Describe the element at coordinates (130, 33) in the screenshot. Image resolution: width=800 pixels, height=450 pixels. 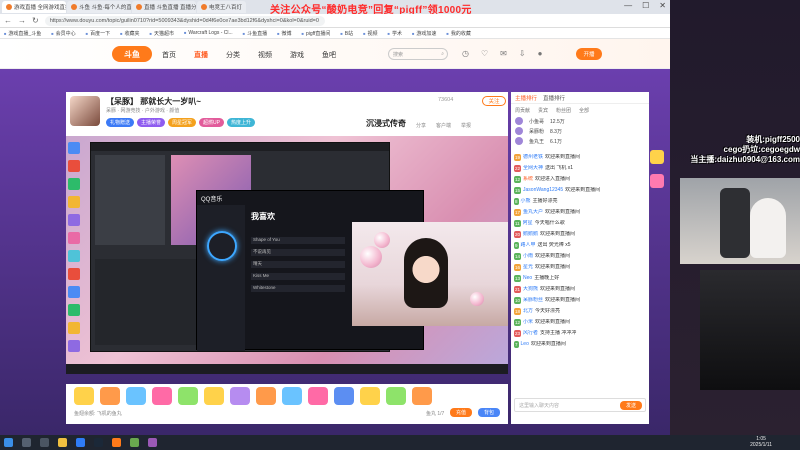
I see `bookmark-item: 收藏夹` at that location.